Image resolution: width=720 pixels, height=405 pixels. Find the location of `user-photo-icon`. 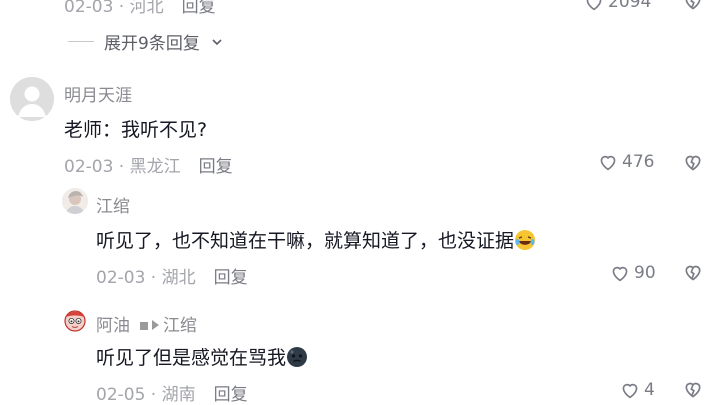

user-photo-icon is located at coordinates (75, 201).